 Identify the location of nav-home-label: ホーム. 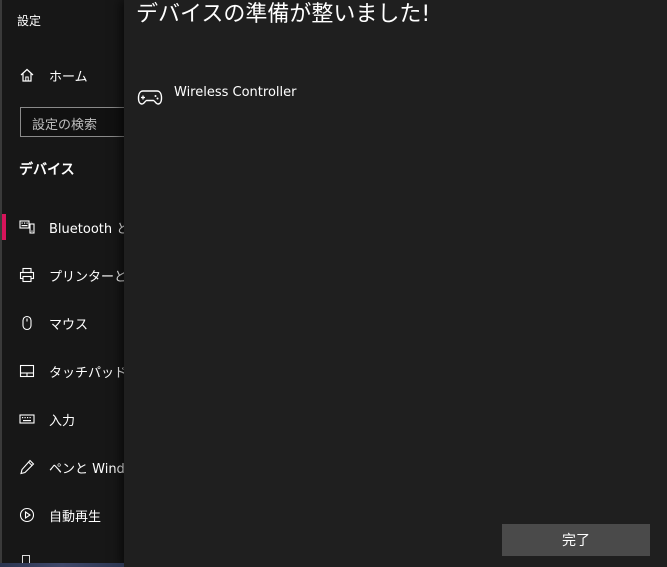
(68, 77).